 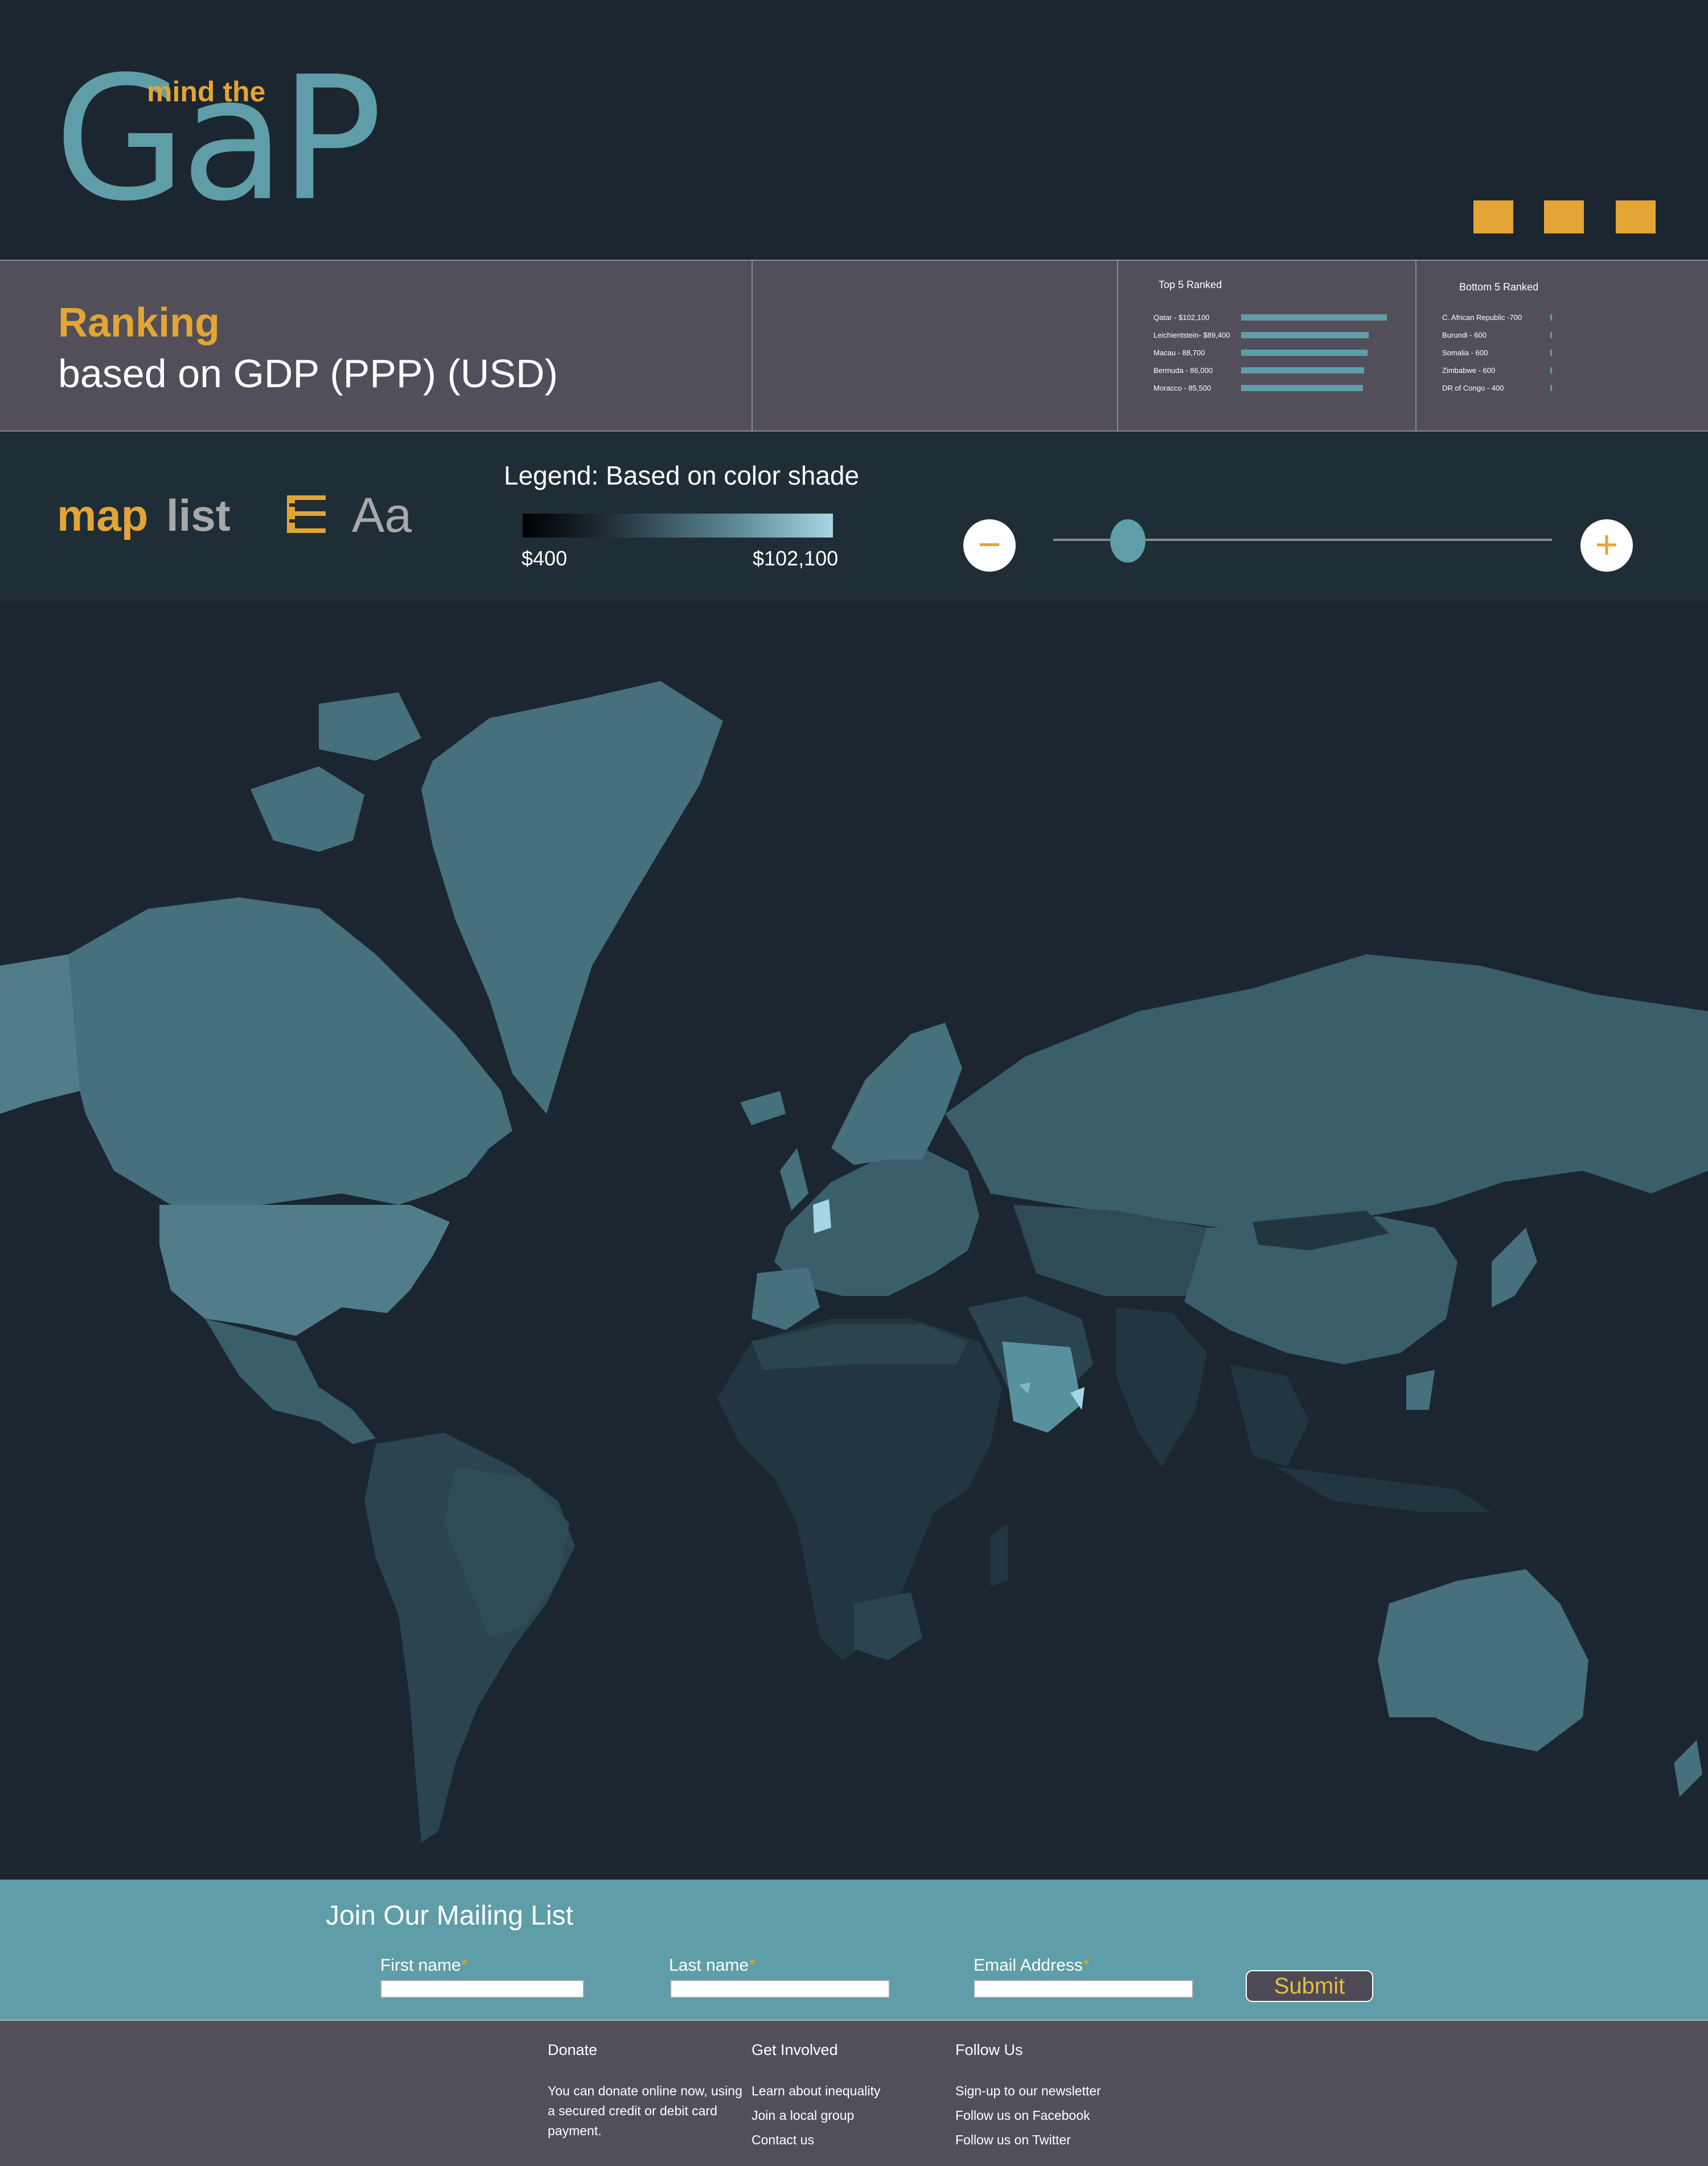 I want to click on uk, so click(x=794, y=1180).